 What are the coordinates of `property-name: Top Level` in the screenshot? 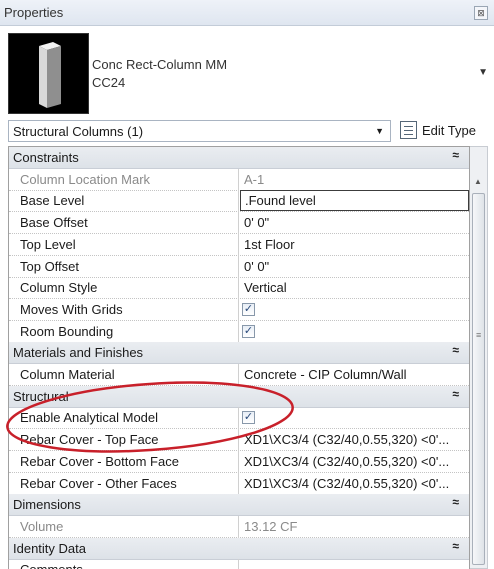 It's located at (124, 244).